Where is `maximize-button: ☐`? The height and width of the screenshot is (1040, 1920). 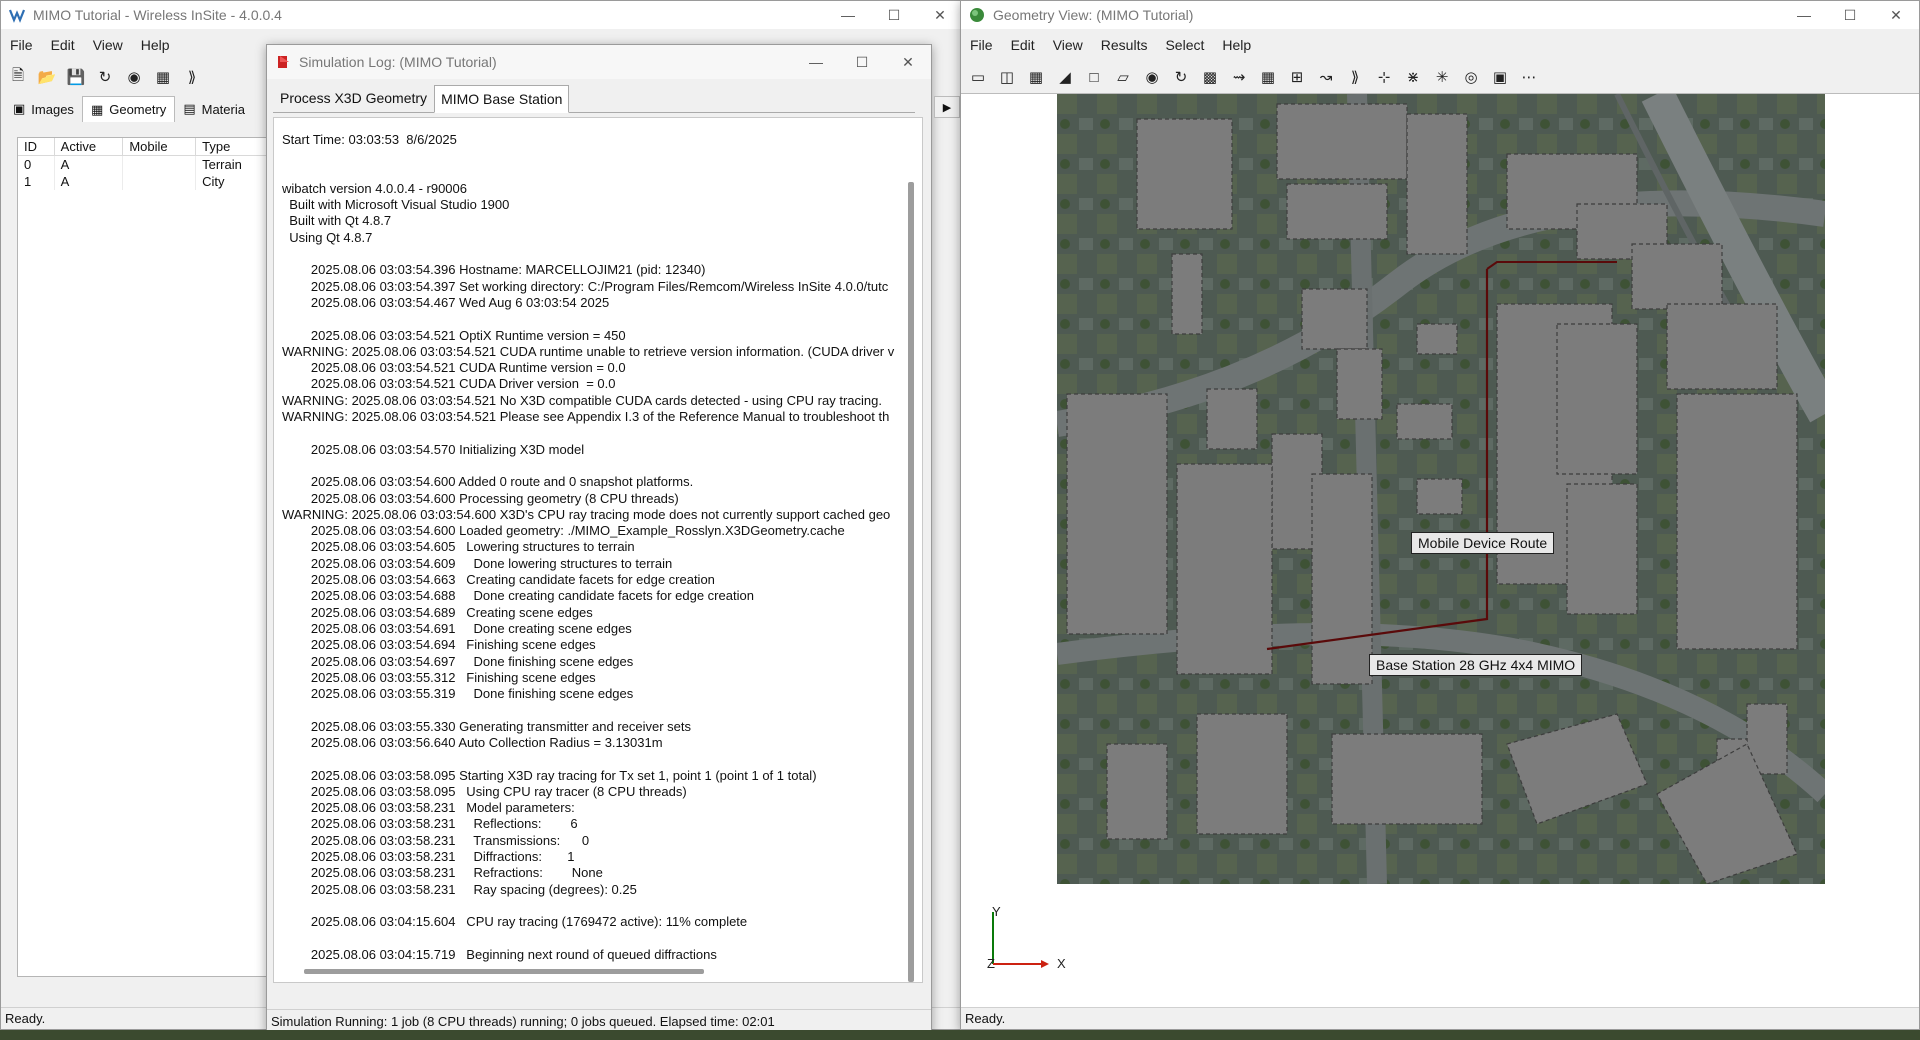 maximize-button: ☐ is located at coordinates (894, 15).